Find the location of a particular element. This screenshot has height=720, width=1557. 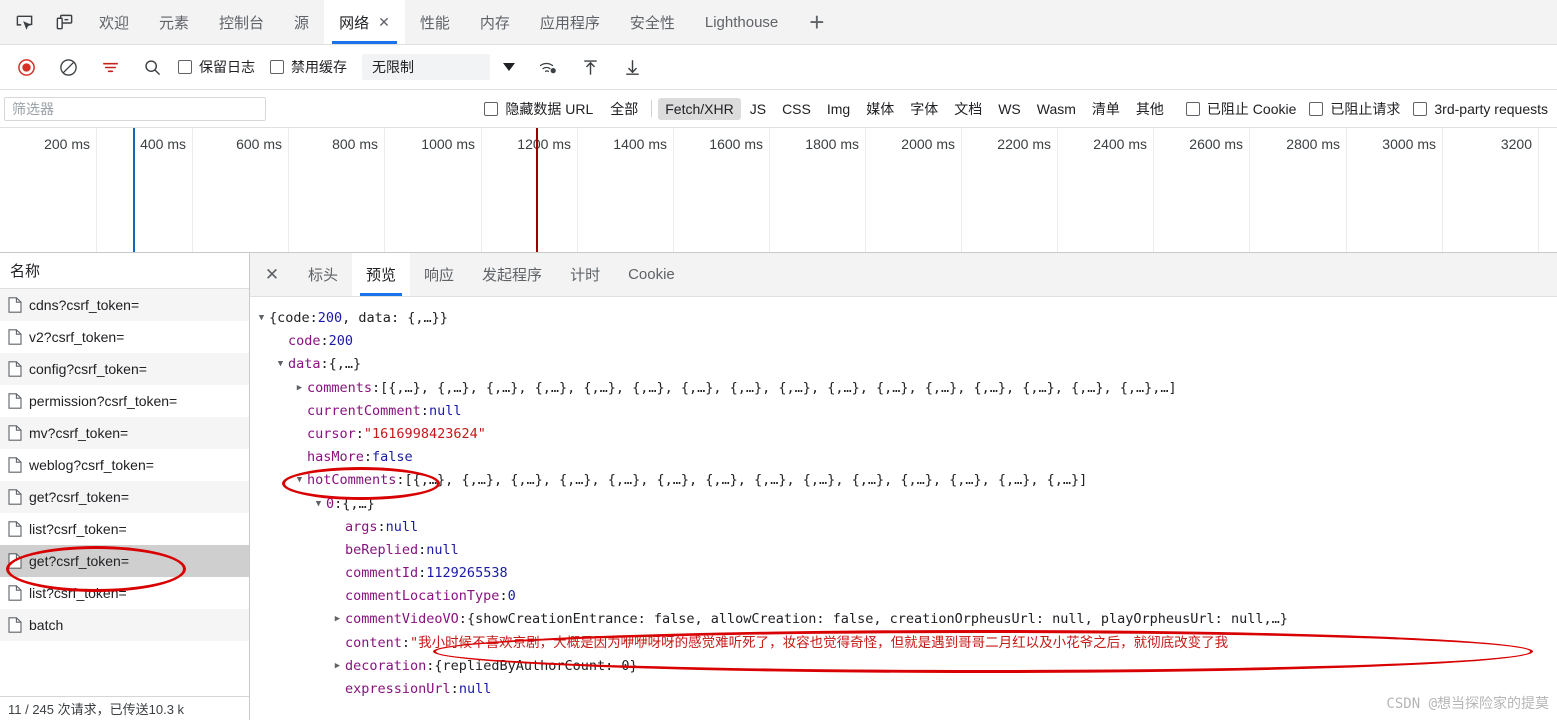

preserve-log-checkbox: 保留日志 is located at coordinates (219, 67).